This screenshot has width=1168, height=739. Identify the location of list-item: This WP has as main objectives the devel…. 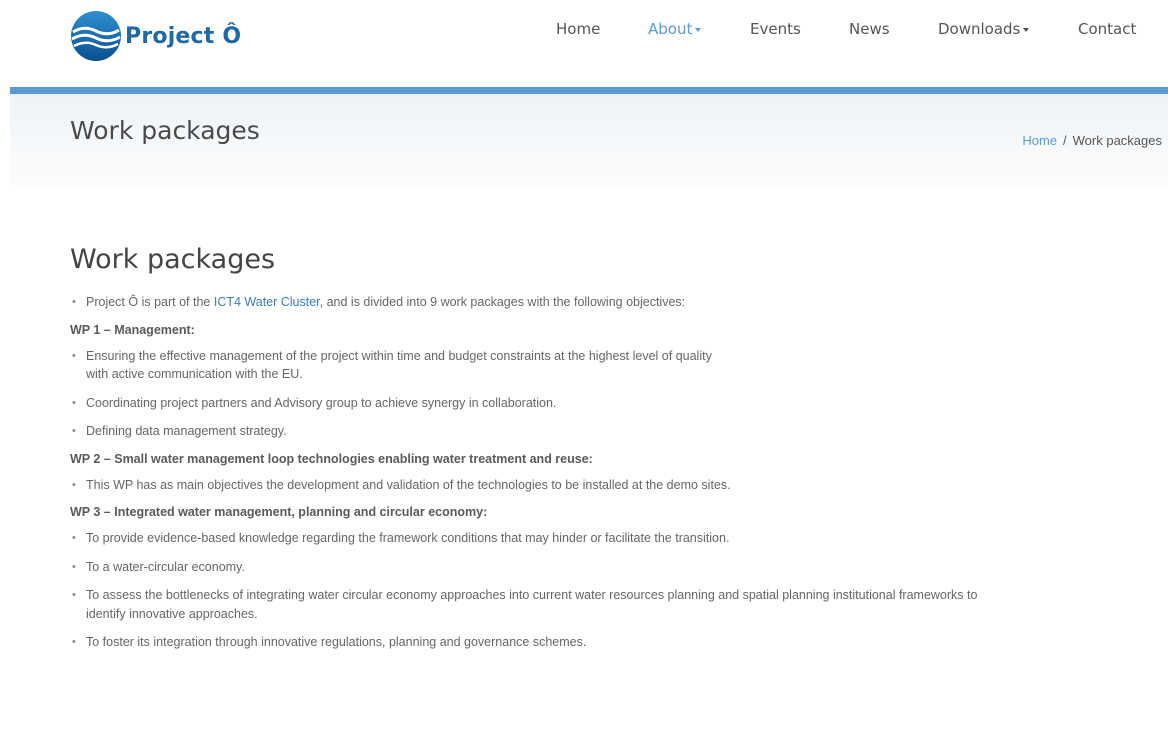
(600, 485).